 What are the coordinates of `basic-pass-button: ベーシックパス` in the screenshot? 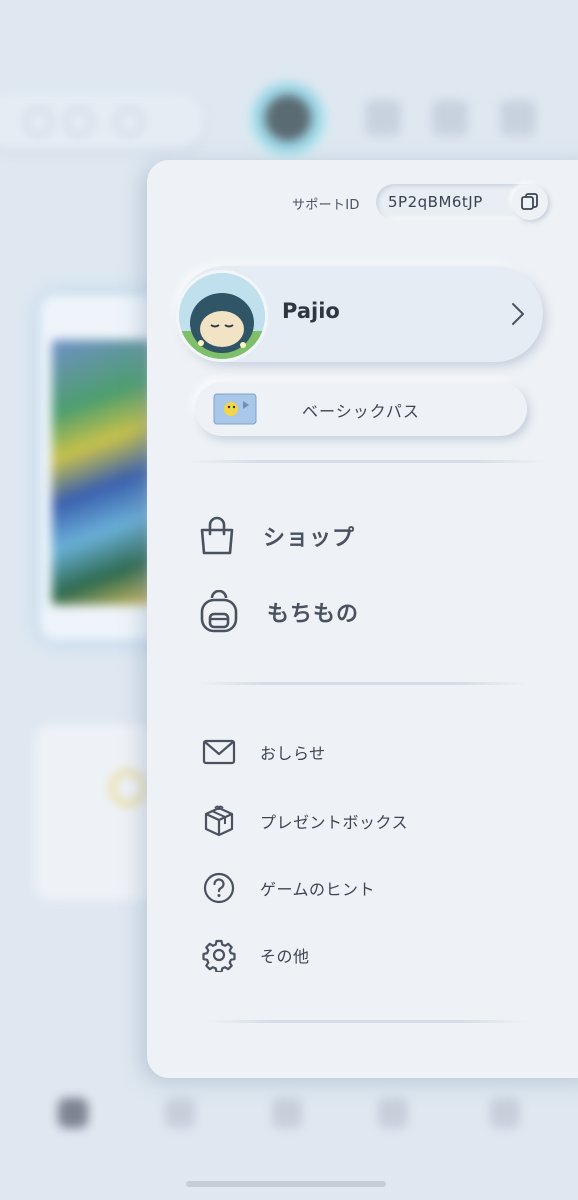 It's located at (361, 409).